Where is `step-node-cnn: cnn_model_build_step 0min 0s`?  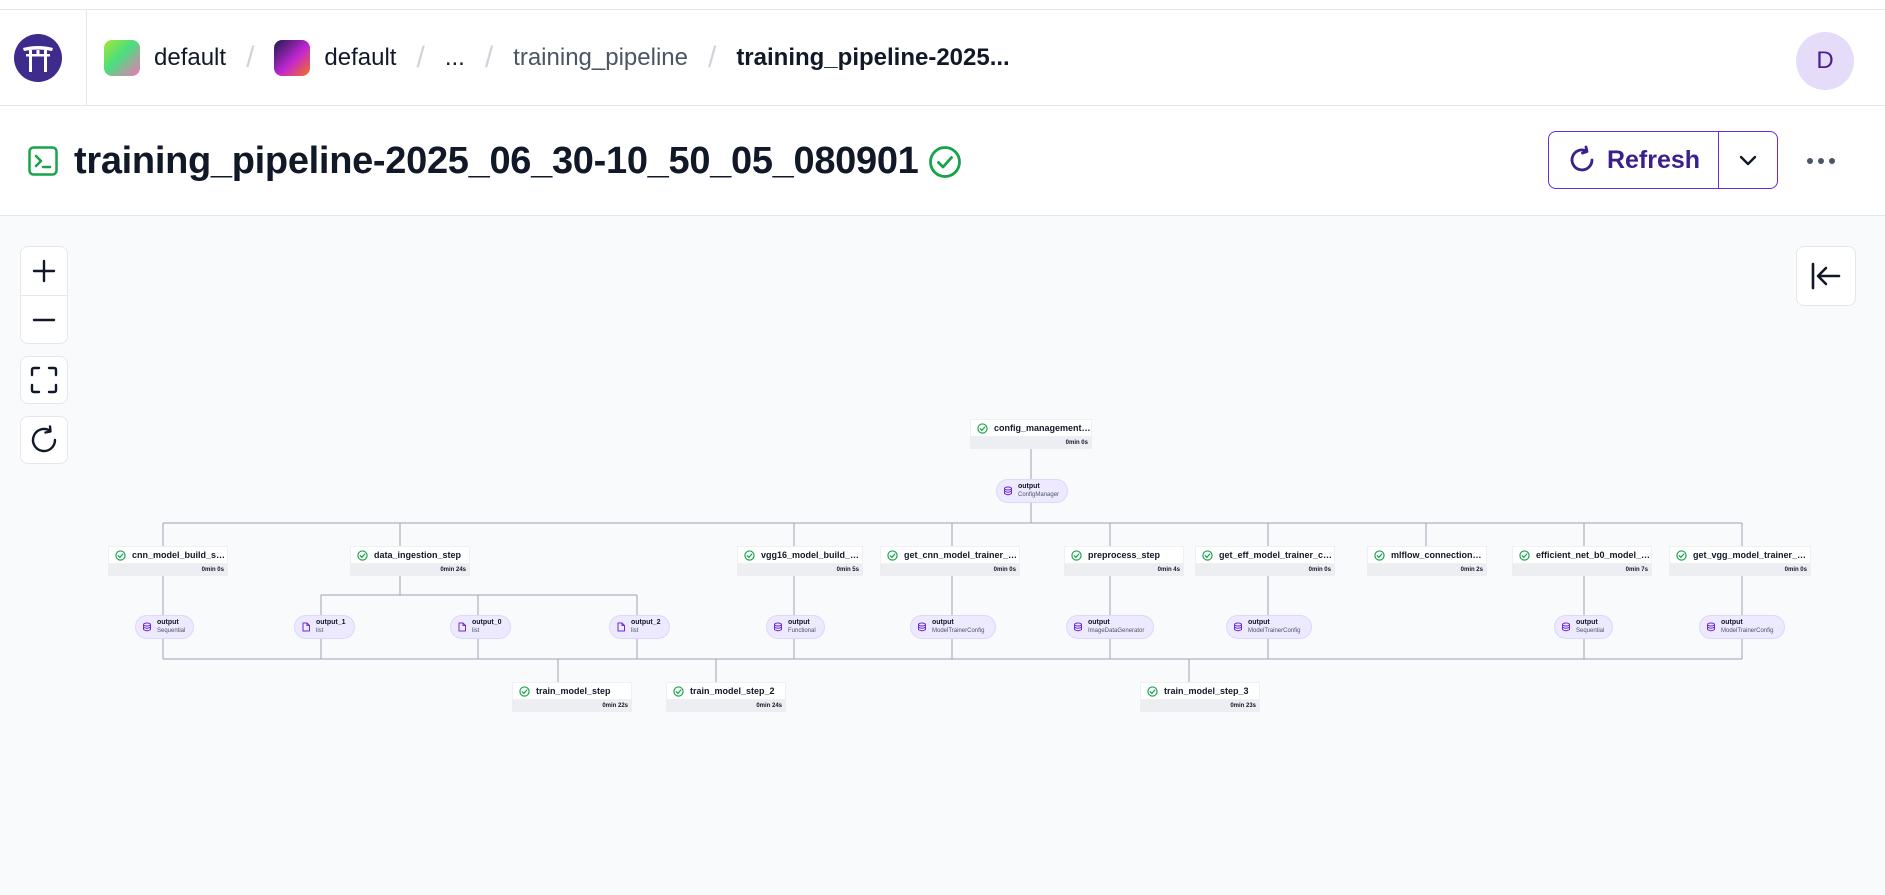 step-node-cnn: cnn_model_build_step 0min 0s is located at coordinates (168, 561).